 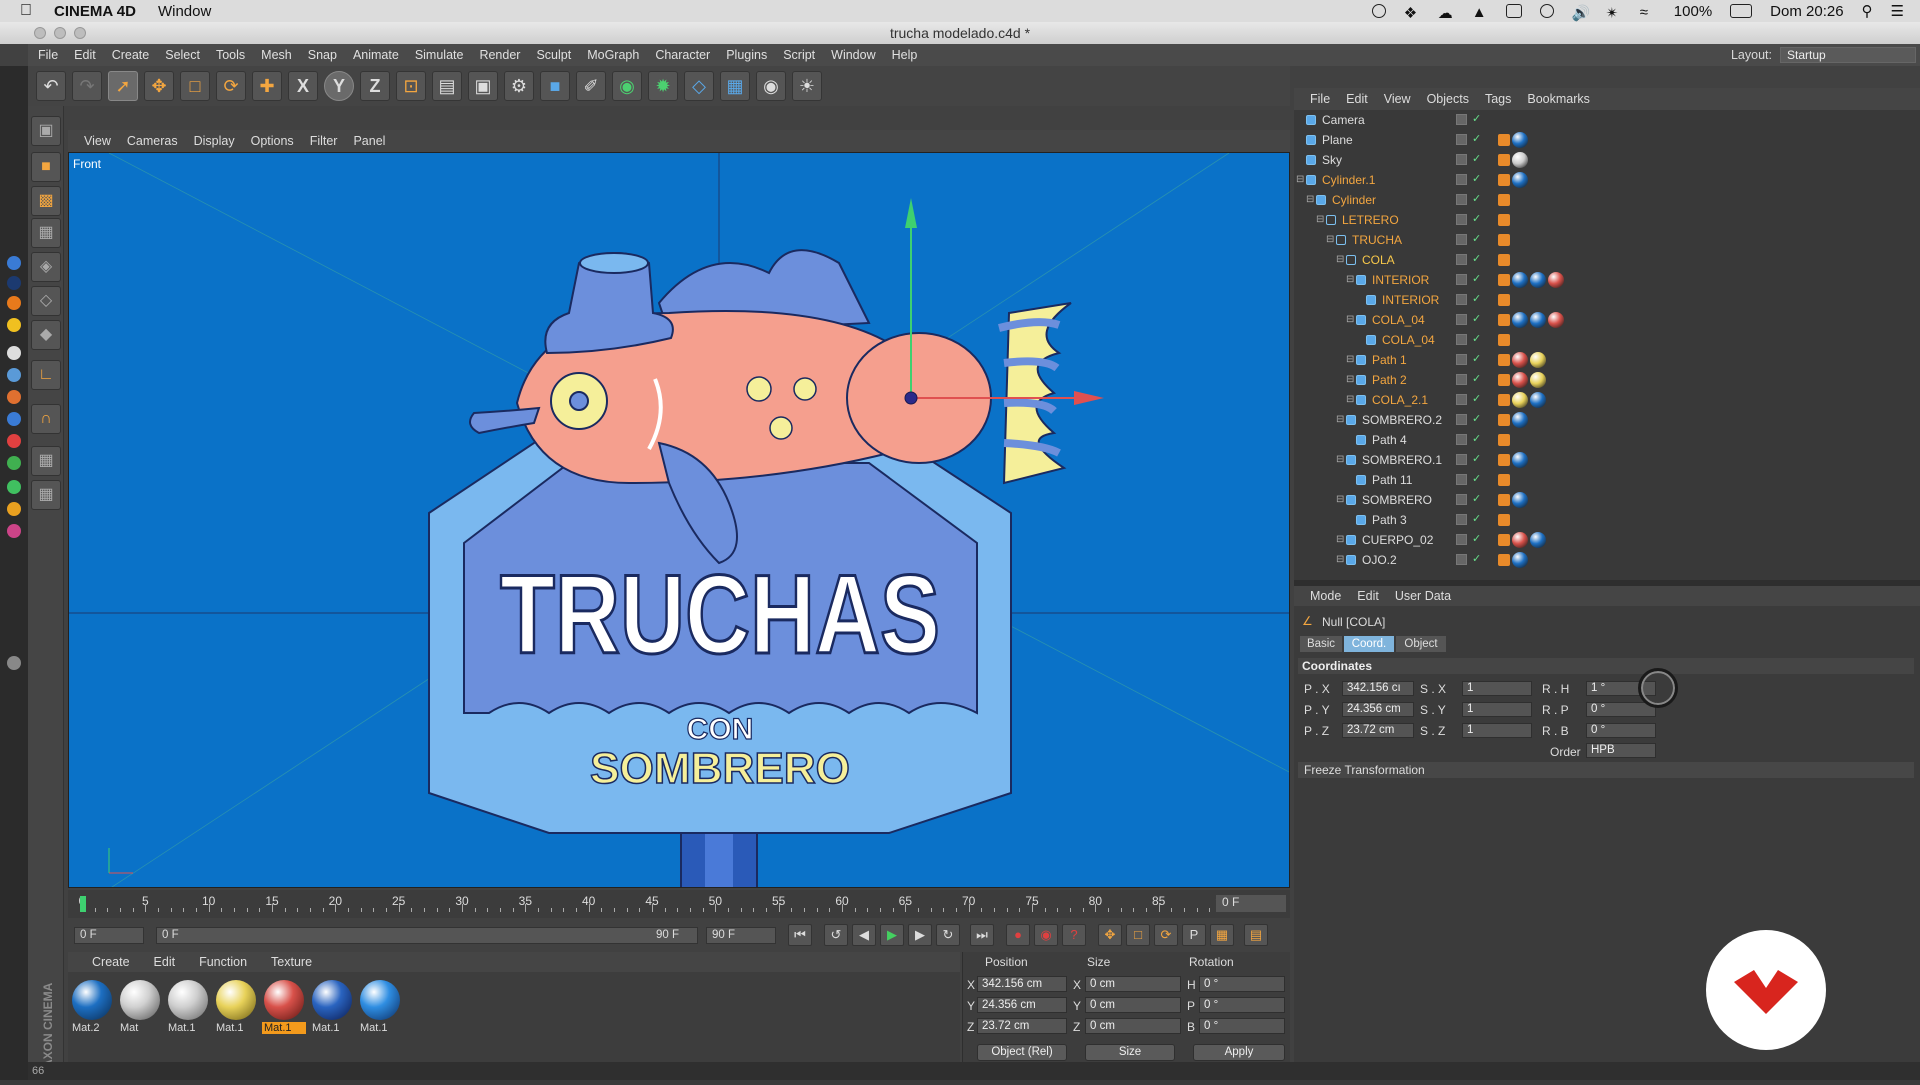 I want to click on attr-s-z-field: 1, so click(x=1497, y=730).